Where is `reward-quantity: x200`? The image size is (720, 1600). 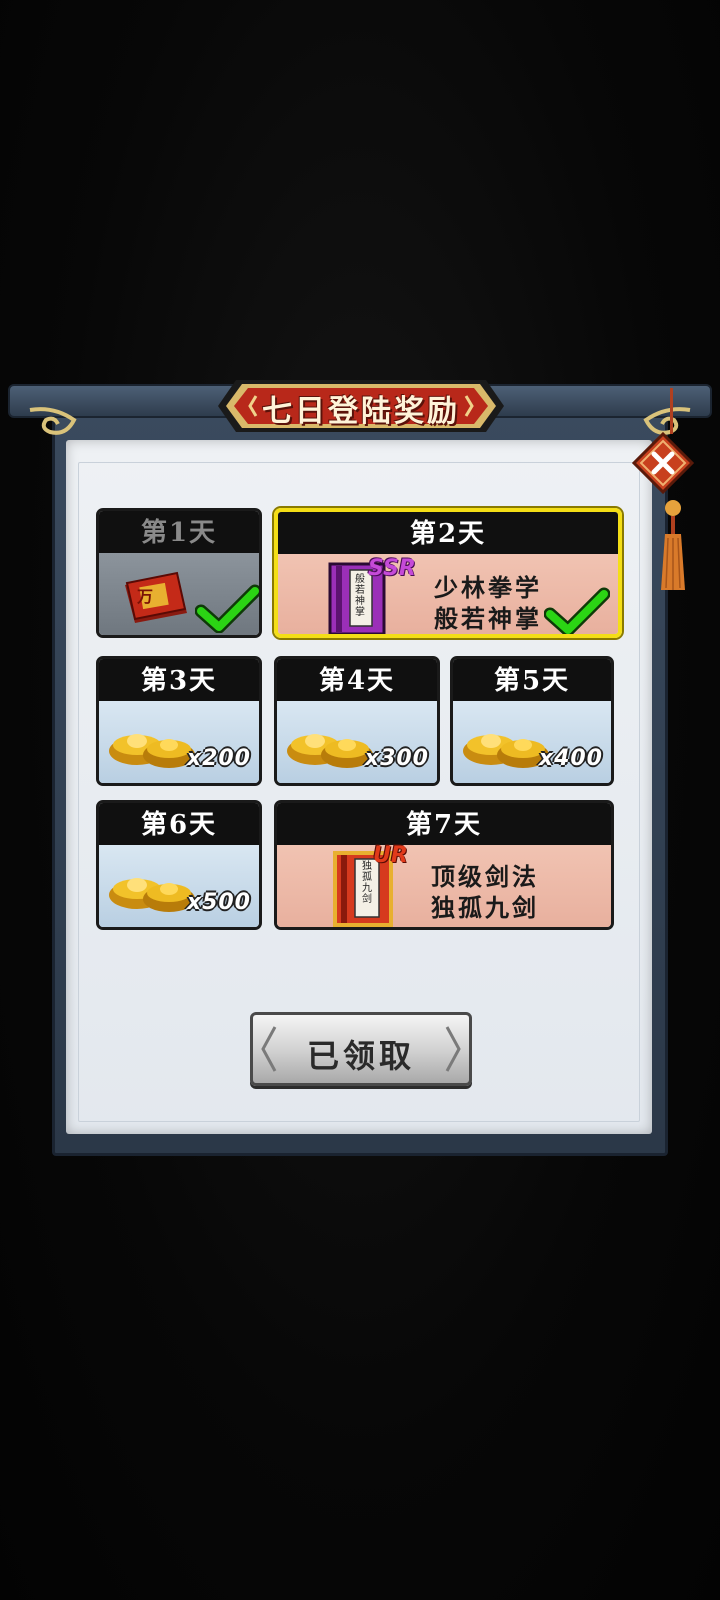 reward-quantity: x200 is located at coordinates (218, 758).